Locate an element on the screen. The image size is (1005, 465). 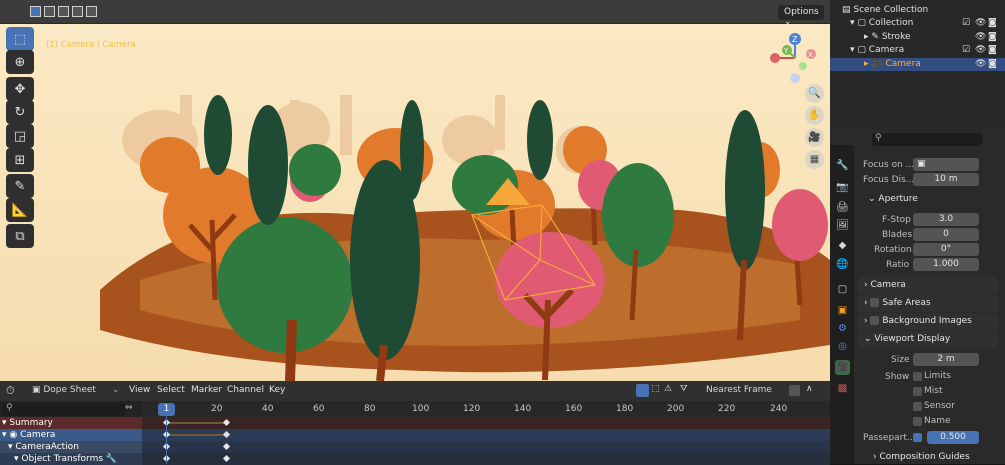
transform-icon: ⊞ is located at coordinates (20, 160).